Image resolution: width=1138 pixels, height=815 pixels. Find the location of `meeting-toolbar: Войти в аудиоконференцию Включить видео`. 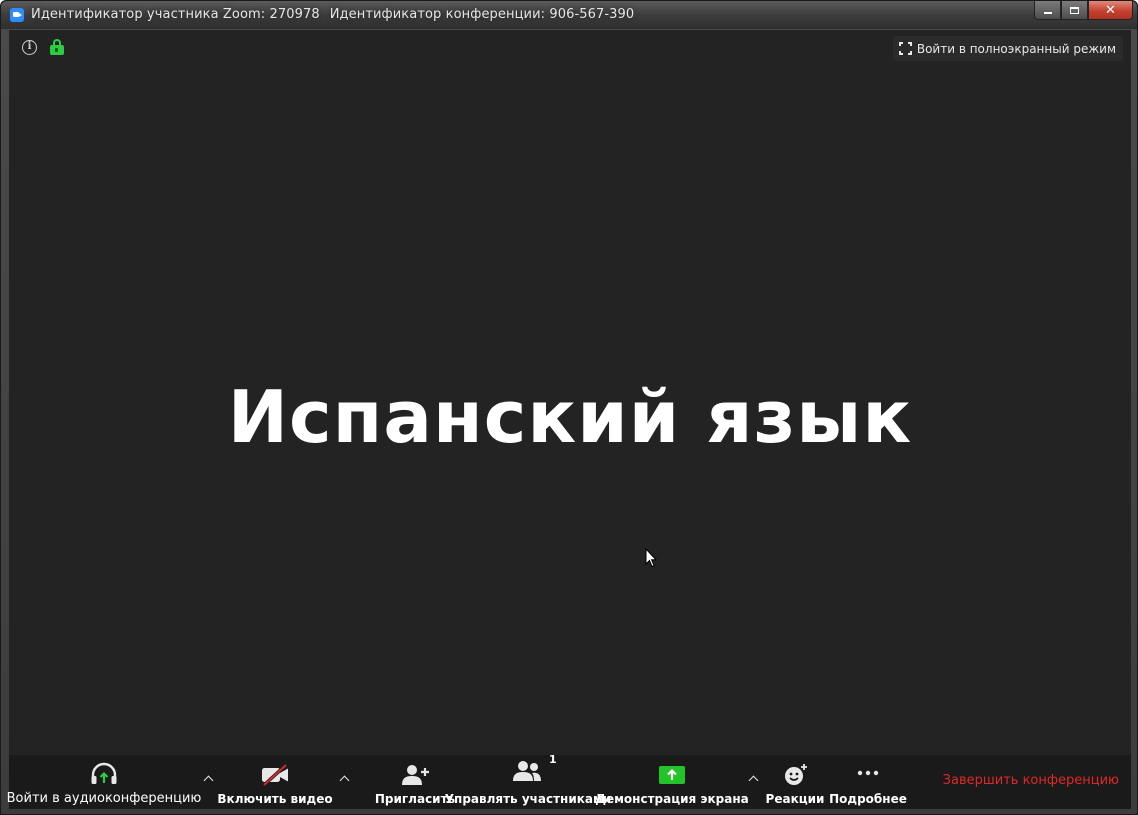

meeting-toolbar: Войти в аудиоконференцию Включить видео is located at coordinates (569, 781).